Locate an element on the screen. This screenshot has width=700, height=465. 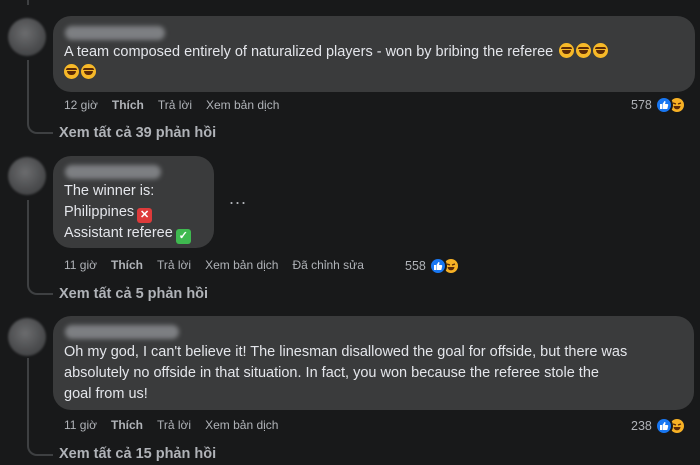
reactions-summary: 578 is located at coordinates (658, 105).